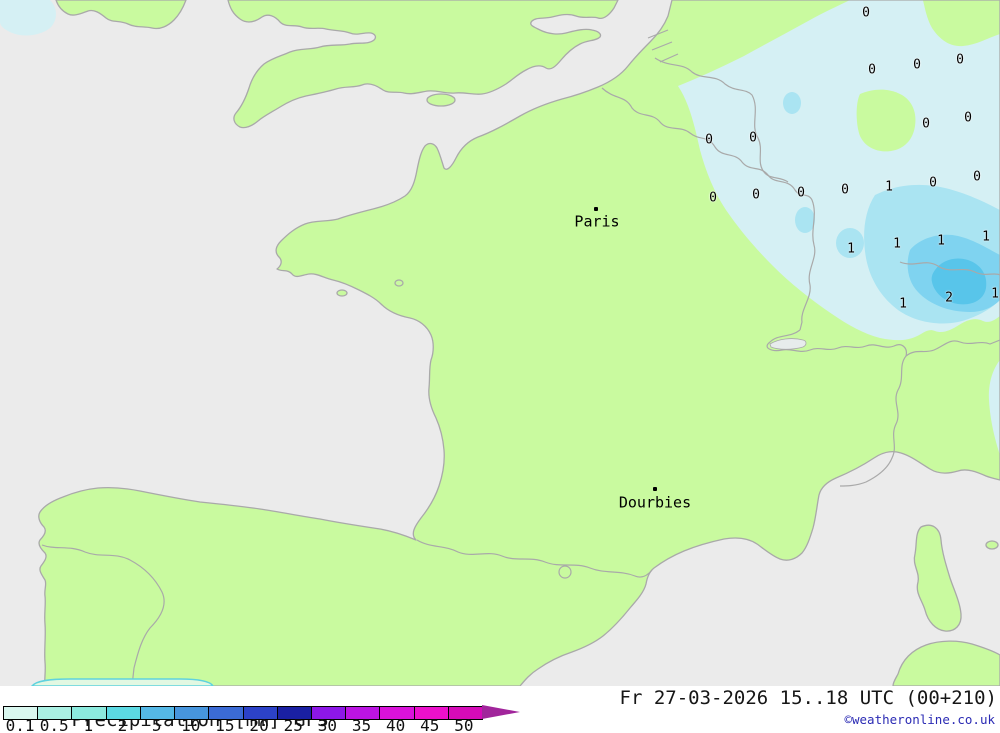  I want to click on valid-datetime: Fr 27-03-2026 15..18 UTC (00+210), so click(808, 698).